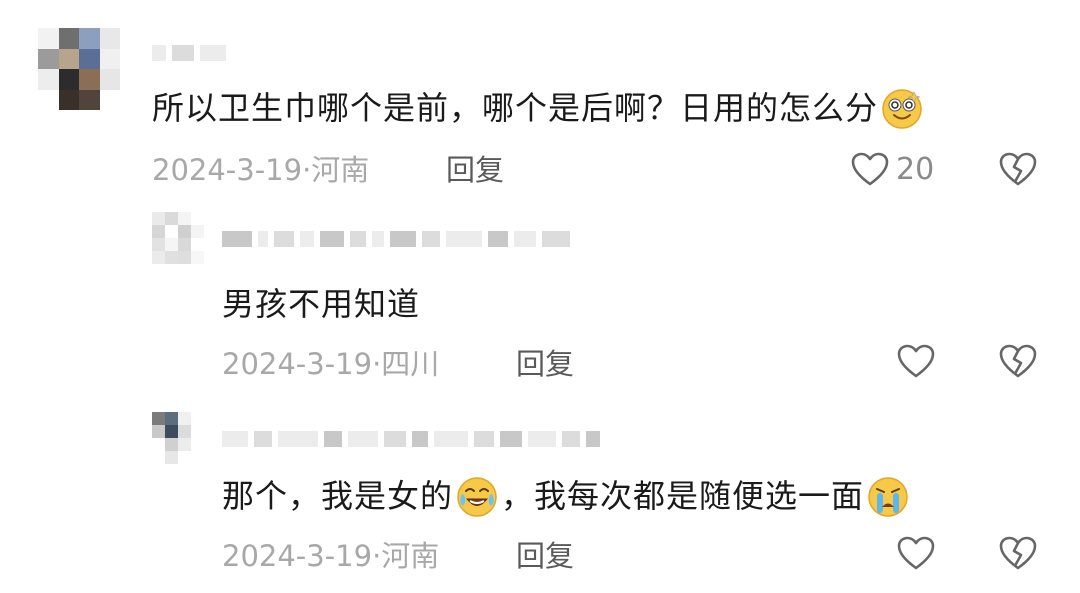 This screenshot has width=1080, height=593. I want to click on comment-text: 男孩不用知道, so click(321, 304).